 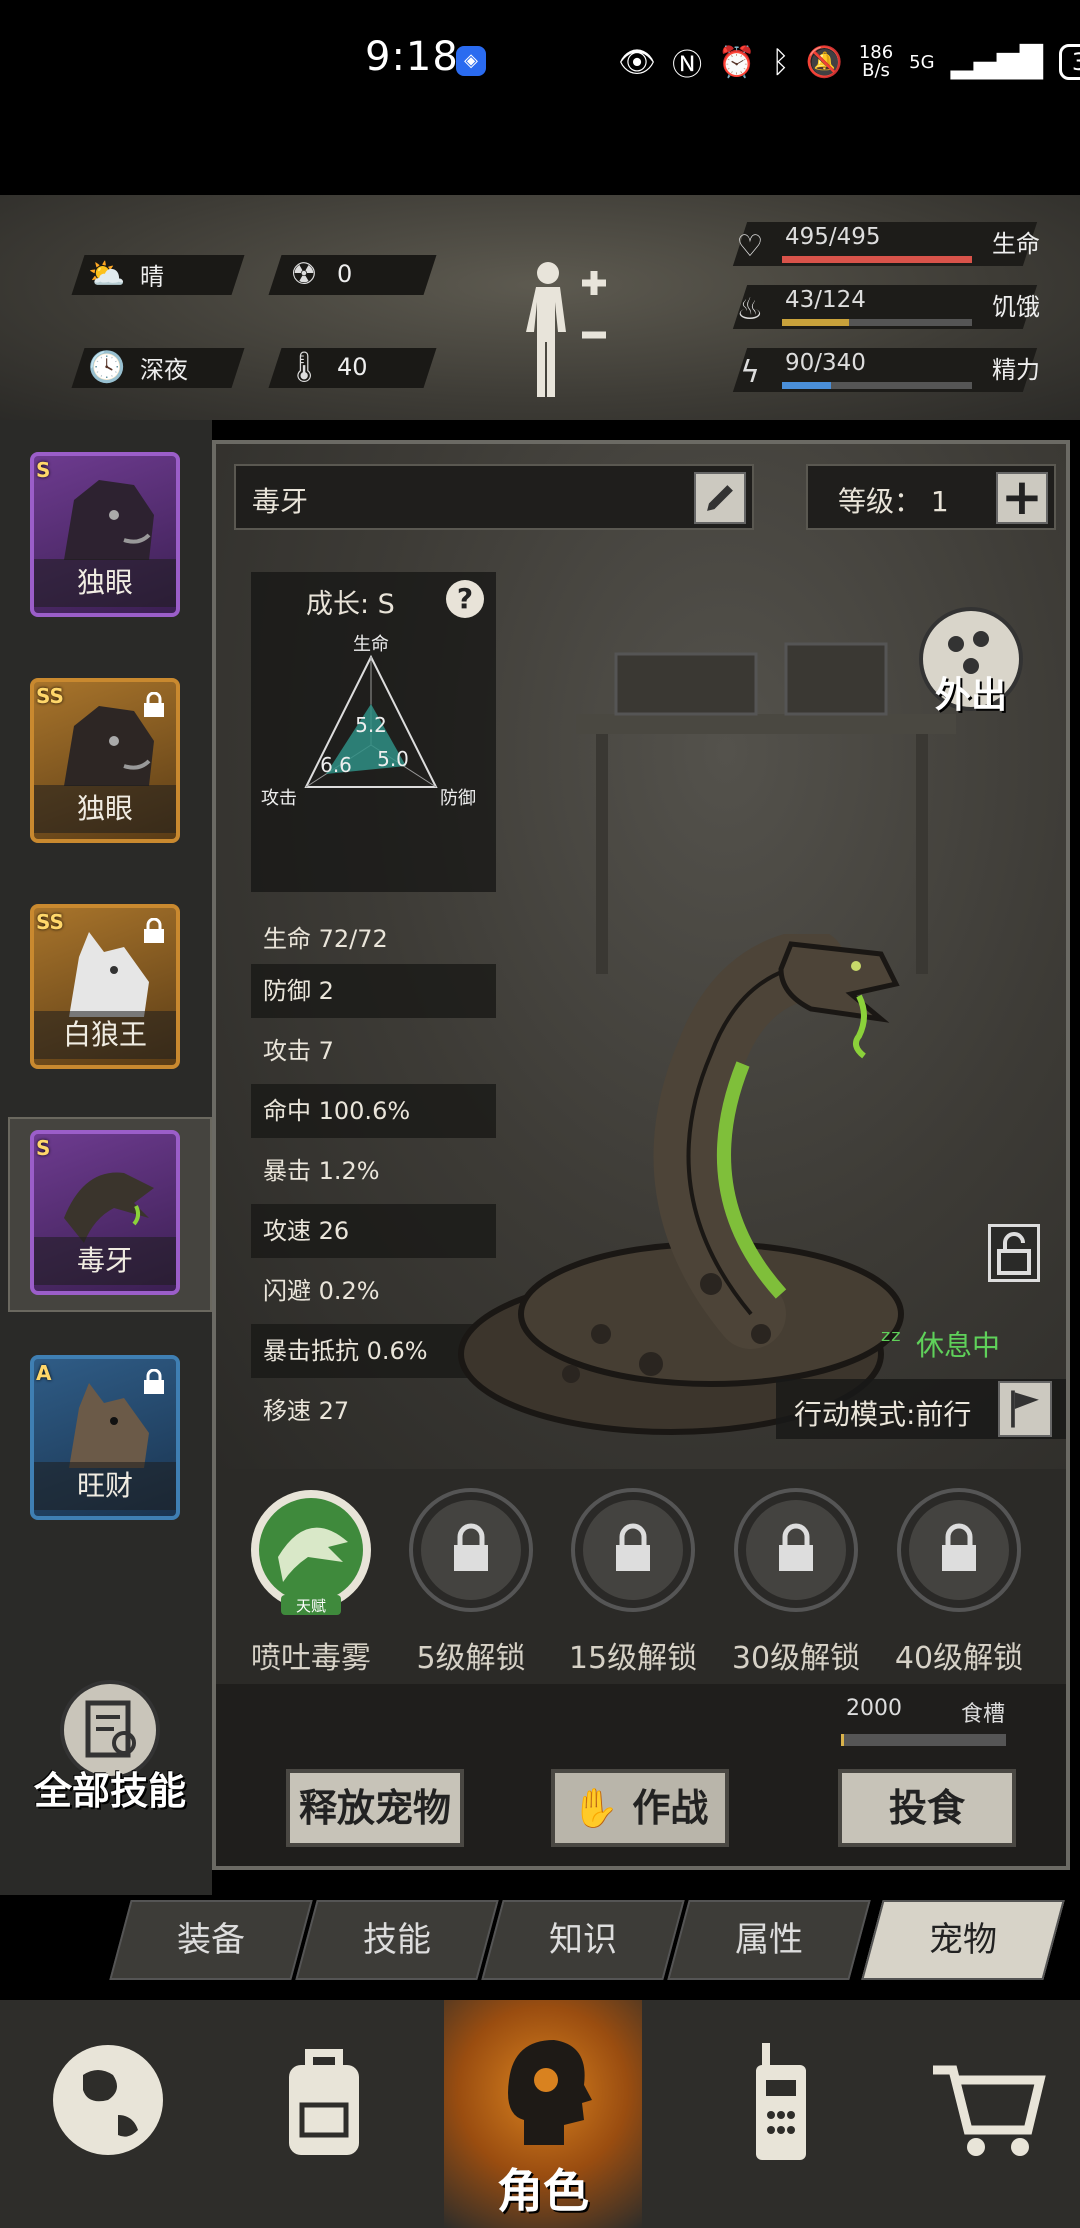 I want to click on fight-label: 作战, so click(x=670, y=1808).